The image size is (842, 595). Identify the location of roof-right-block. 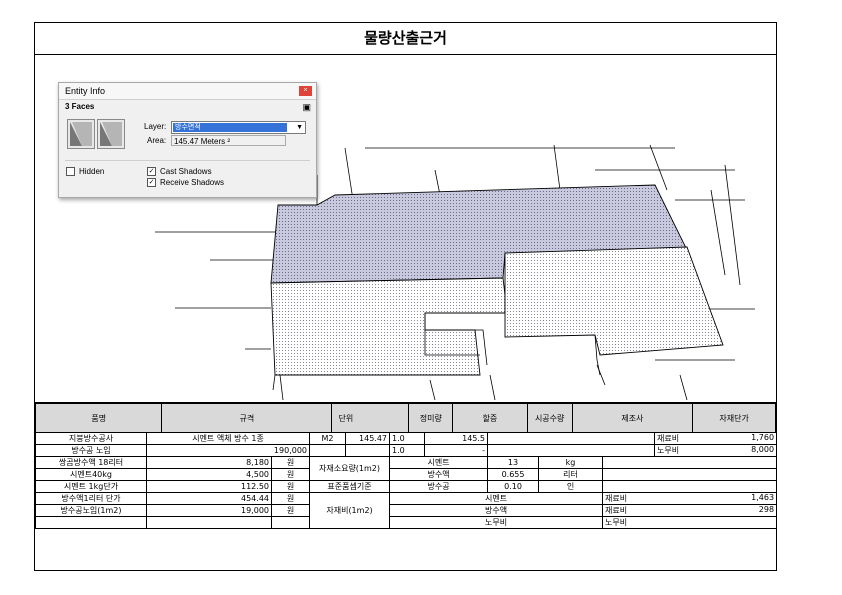
(614, 301).